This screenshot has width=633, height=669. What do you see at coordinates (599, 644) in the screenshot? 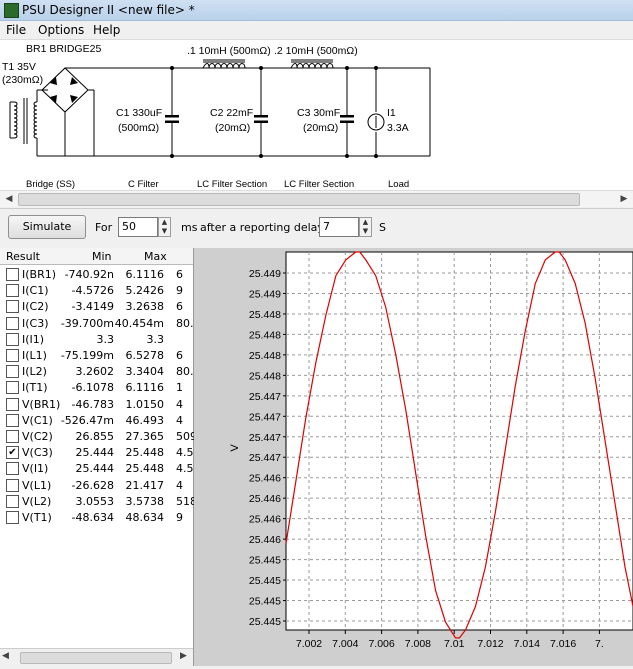
I see `x-tick-label: 7.` at bounding box center [599, 644].